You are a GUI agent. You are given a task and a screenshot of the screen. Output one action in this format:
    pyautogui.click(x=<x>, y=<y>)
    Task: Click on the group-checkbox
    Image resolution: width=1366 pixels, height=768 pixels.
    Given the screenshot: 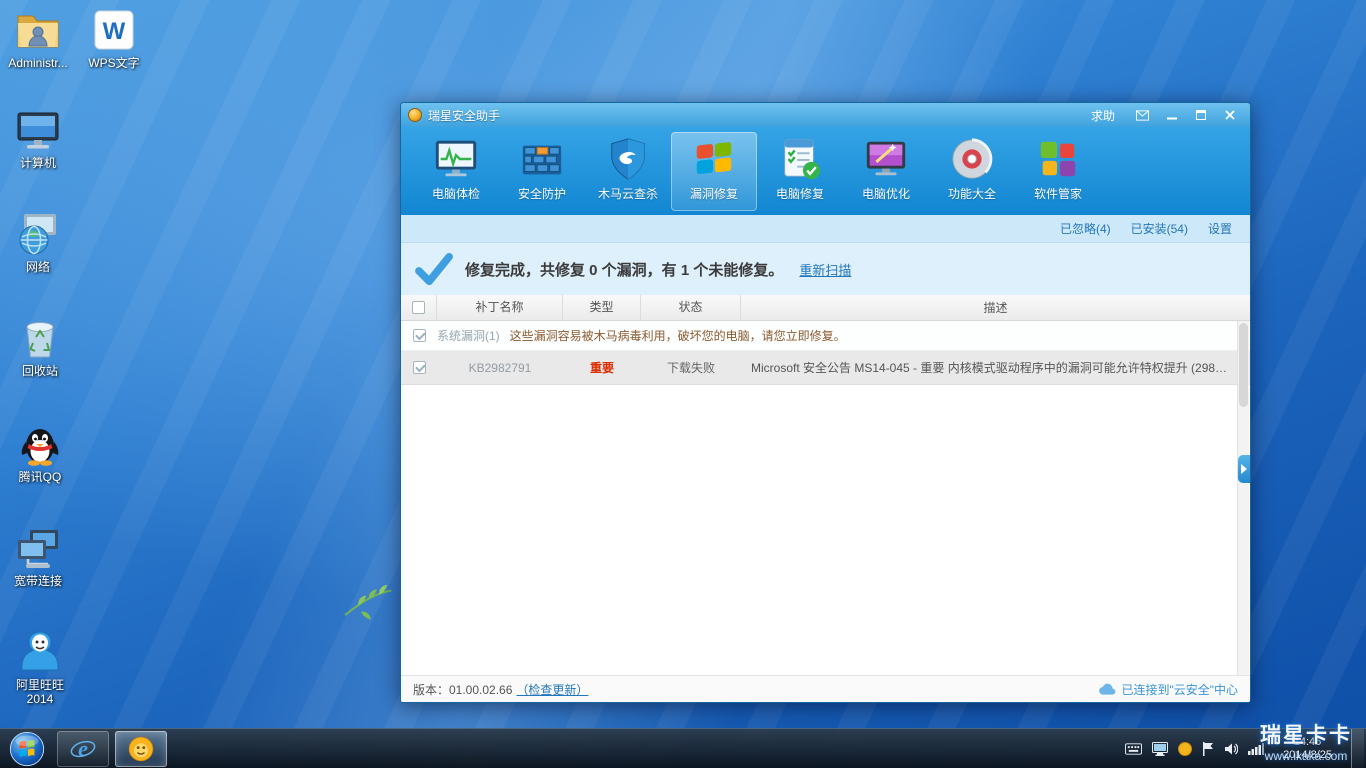 What is the action you would take?
    pyautogui.click(x=419, y=335)
    